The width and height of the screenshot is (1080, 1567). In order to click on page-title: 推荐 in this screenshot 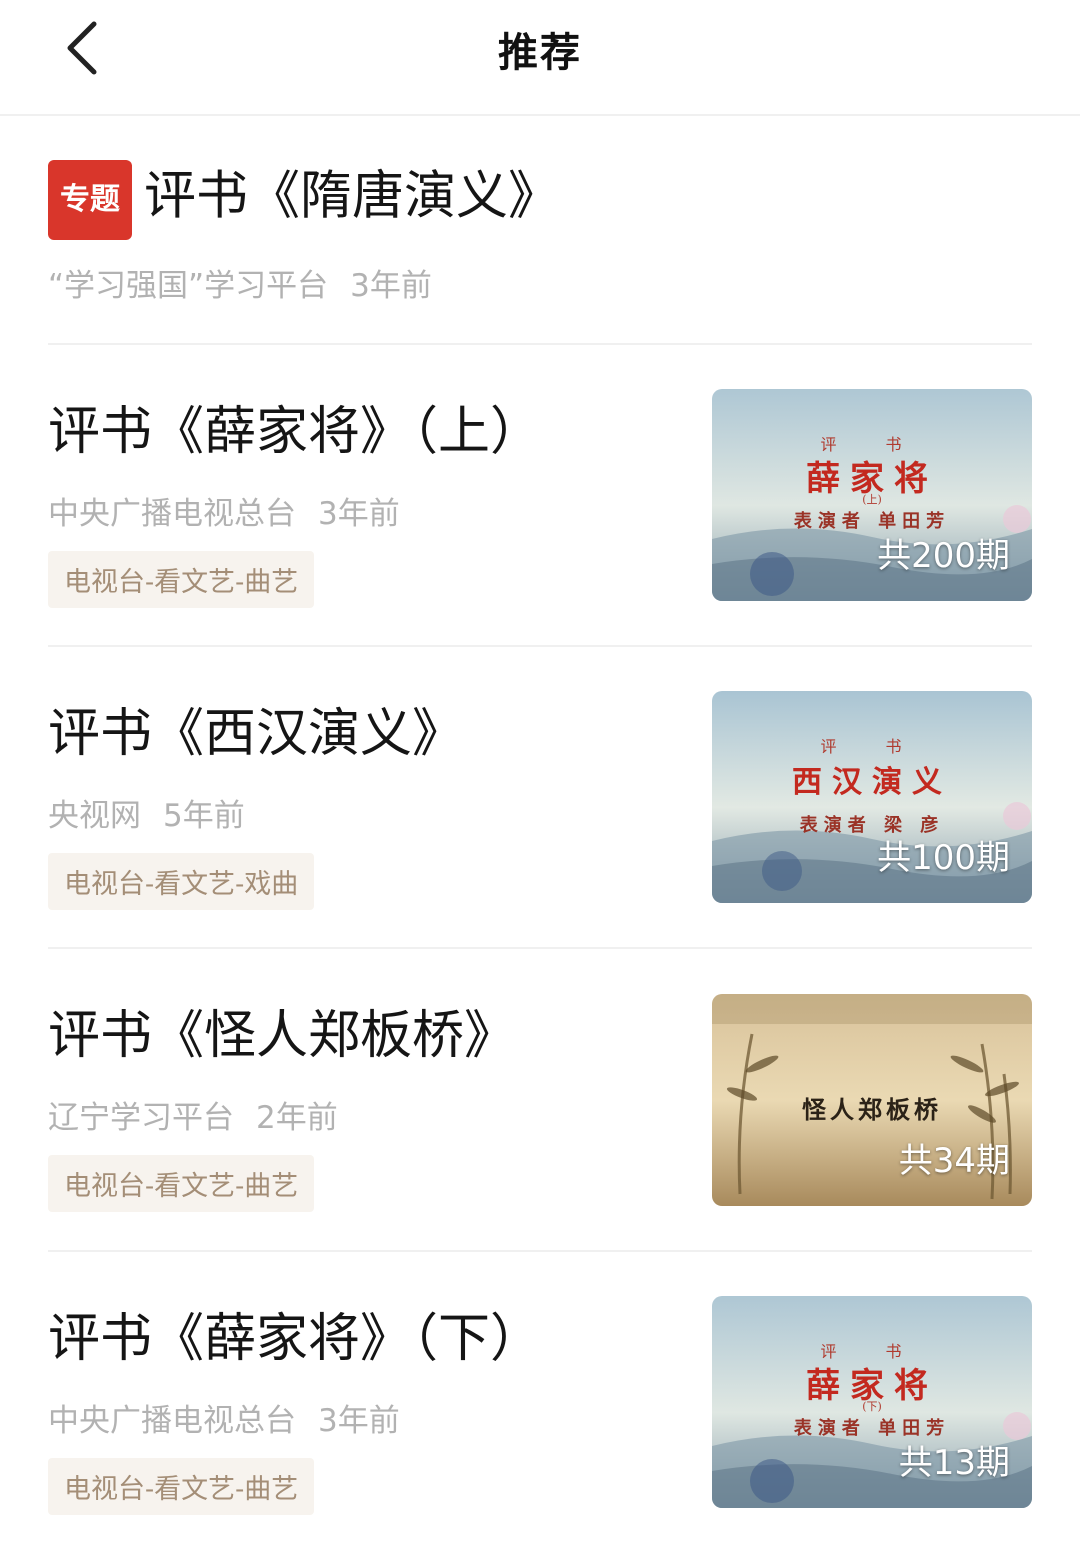, I will do `click(540, 53)`.